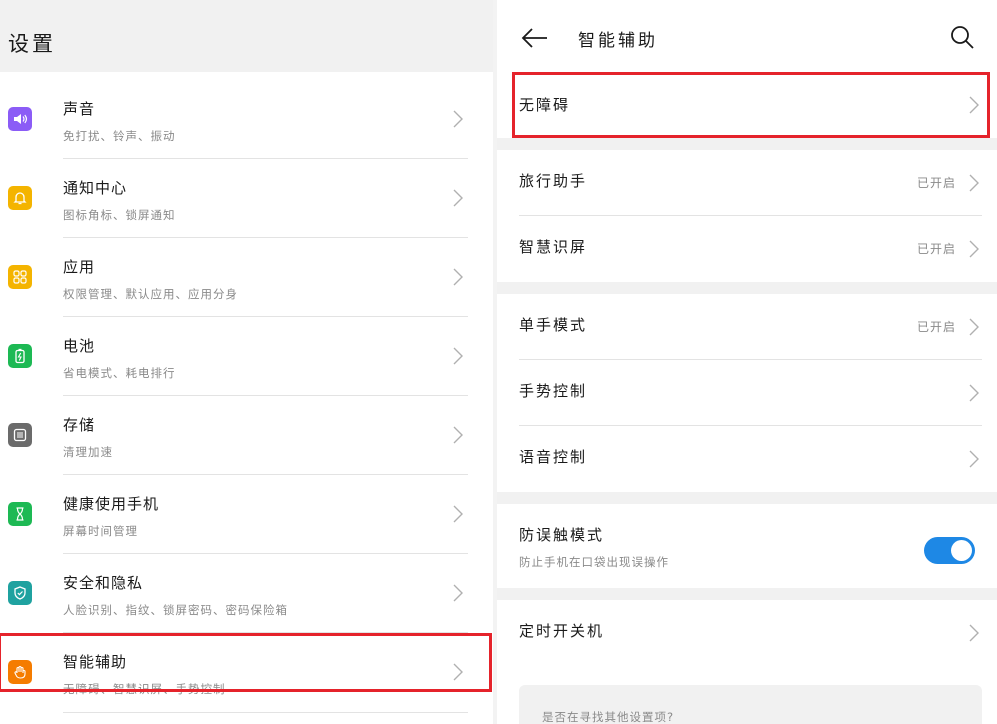 This screenshot has height=724, width=997. What do you see at coordinates (150, 294) in the screenshot?
I see `settings-item-subtitle: 权限管理、默认应用、应用分身` at bounding box center [150, 294].